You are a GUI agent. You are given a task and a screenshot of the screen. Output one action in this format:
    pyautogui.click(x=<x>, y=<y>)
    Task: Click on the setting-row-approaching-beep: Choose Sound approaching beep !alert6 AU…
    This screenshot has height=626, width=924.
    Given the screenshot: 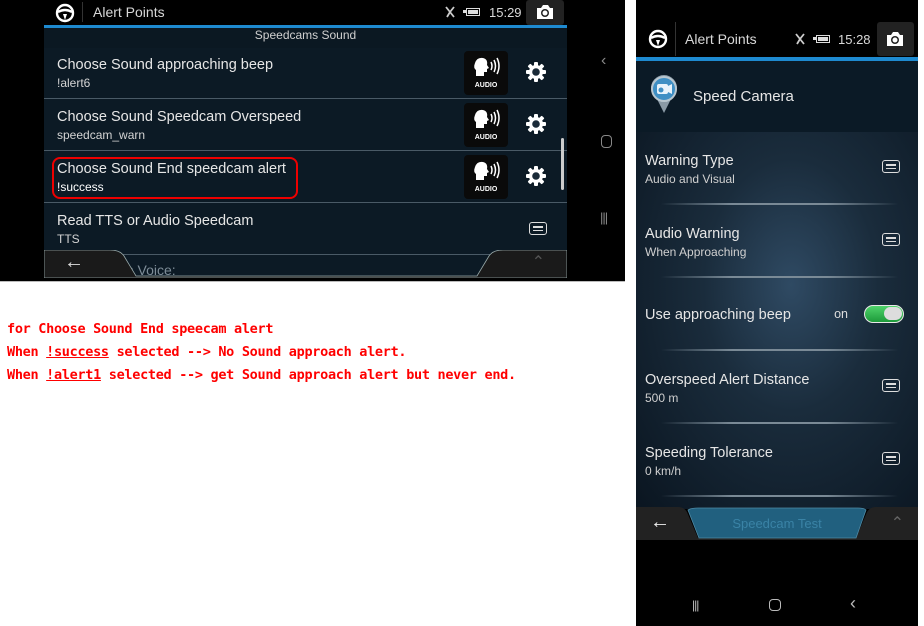 What is the action you would take?
    pyautogui.click(x=305, y=73)
    